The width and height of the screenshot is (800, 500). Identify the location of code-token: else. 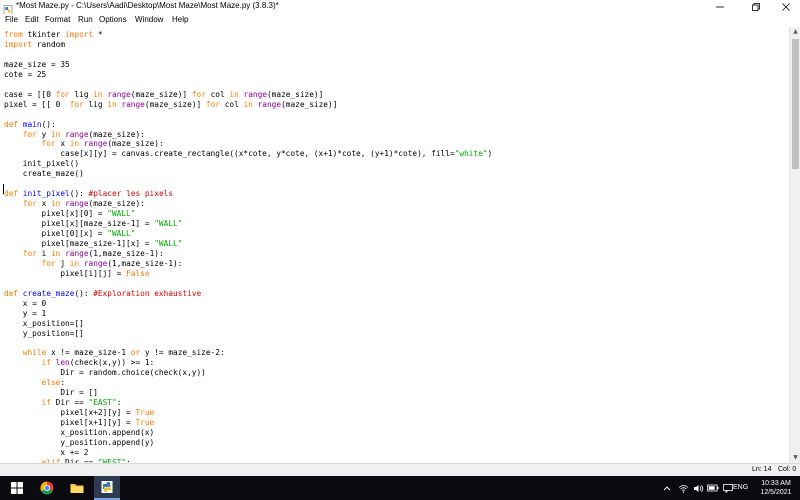
(51, 383).